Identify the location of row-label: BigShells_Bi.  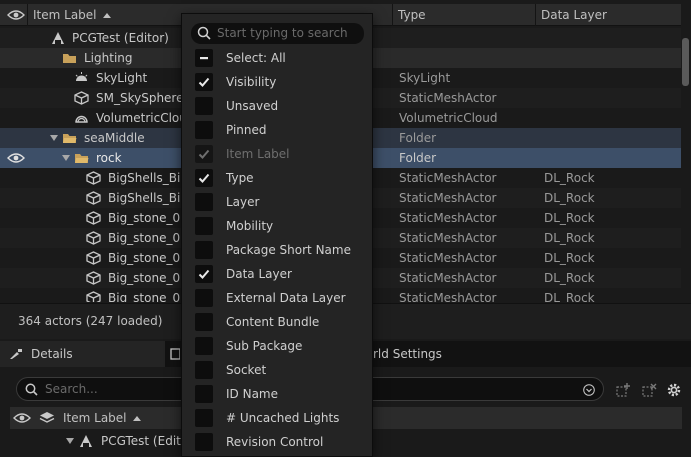
(144, 198).